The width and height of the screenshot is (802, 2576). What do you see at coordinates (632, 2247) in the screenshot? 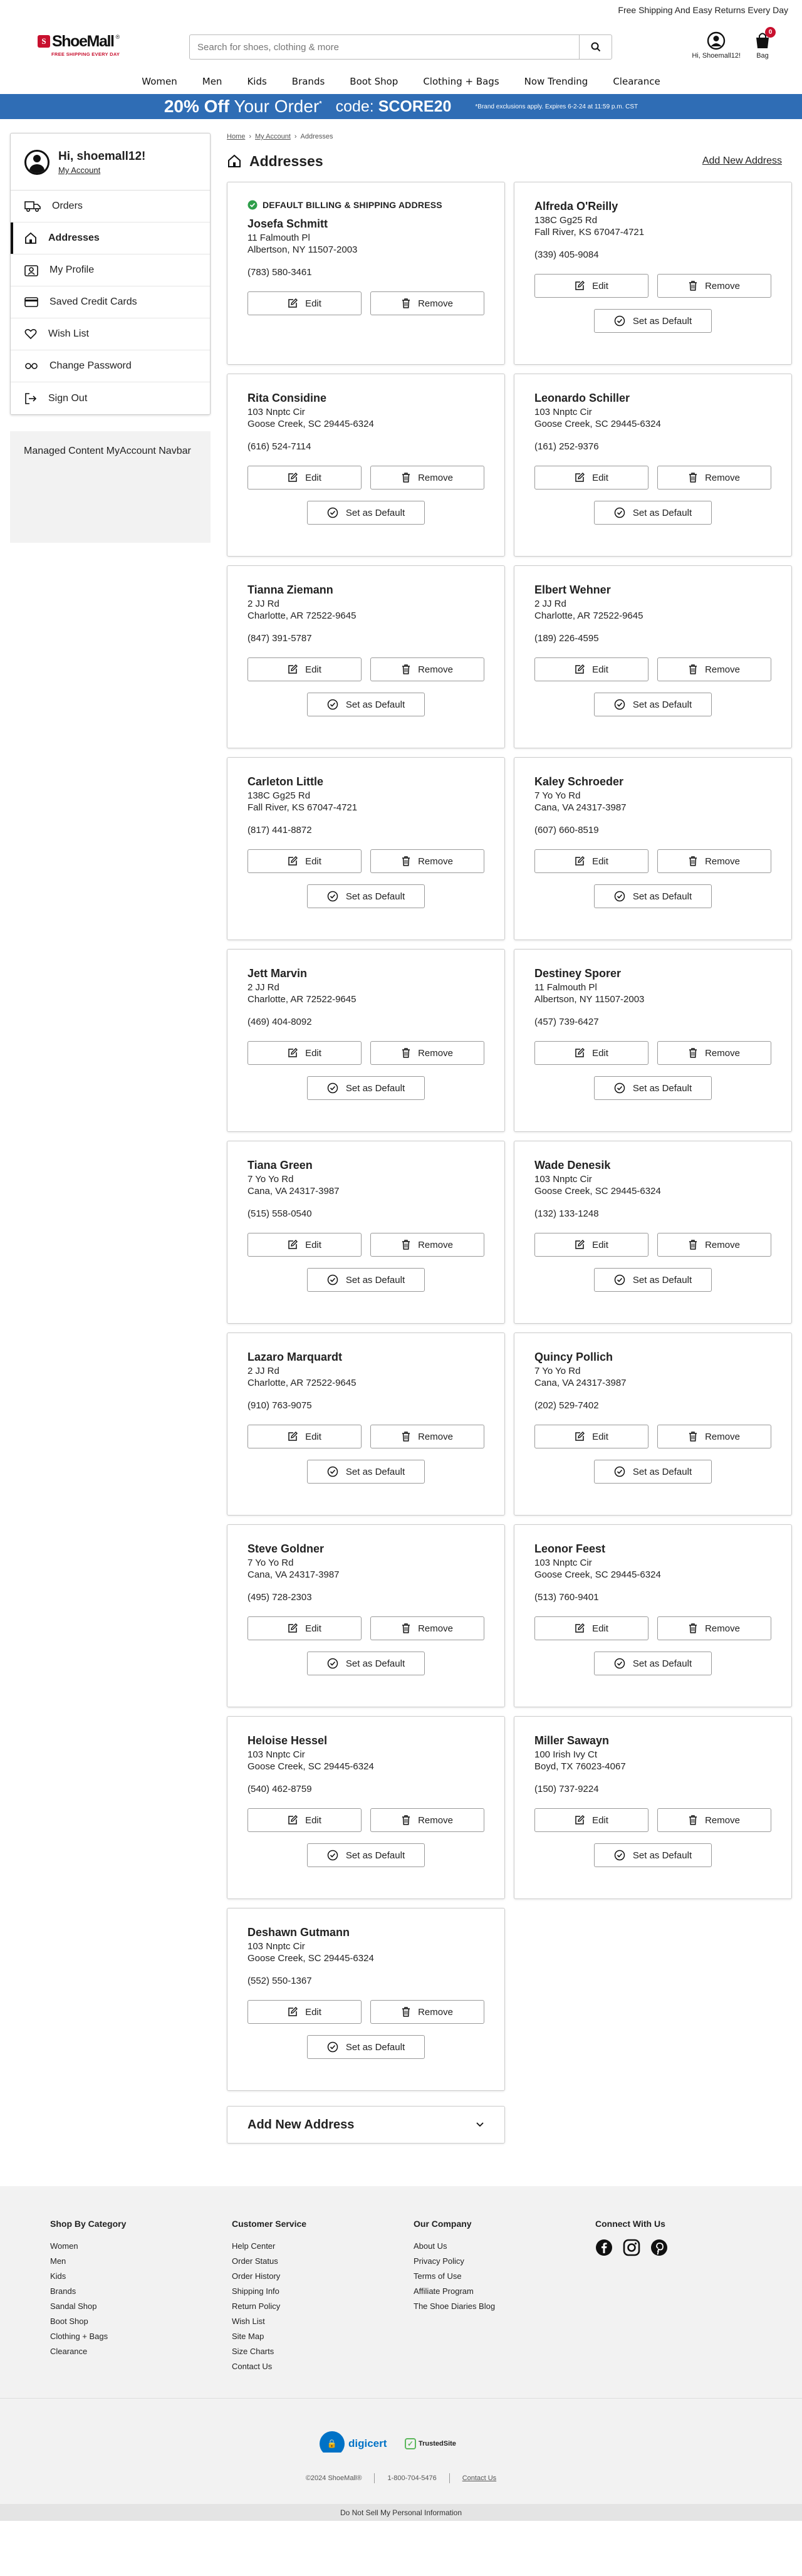
I see `instagram-icon` at bounding box center [632, 2247].